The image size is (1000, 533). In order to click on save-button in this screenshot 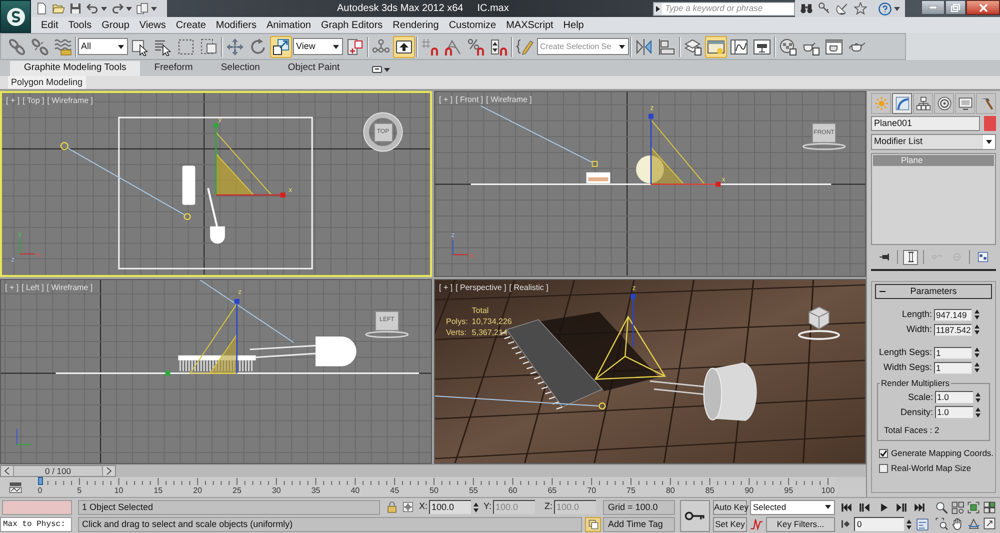, I will do `click(75, 8)`.